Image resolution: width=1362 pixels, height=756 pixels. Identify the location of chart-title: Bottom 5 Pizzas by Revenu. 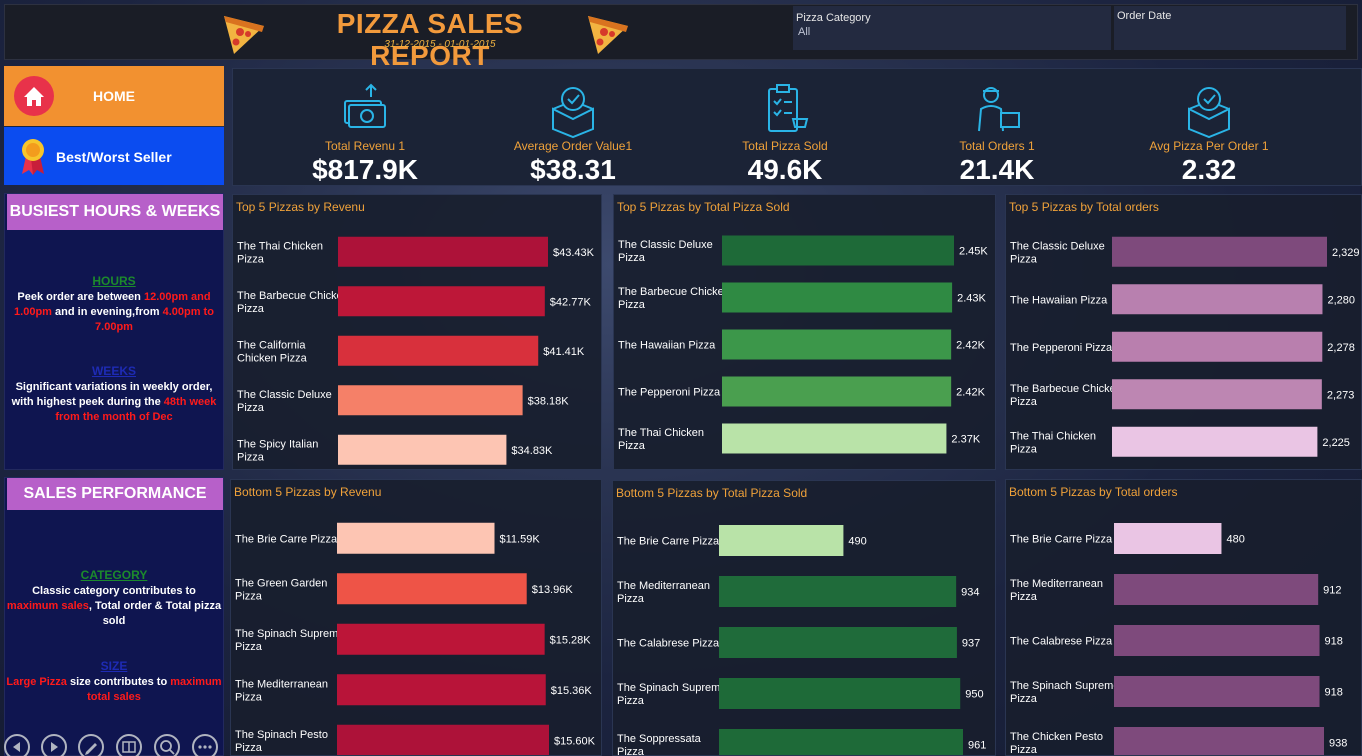
(308, 492).